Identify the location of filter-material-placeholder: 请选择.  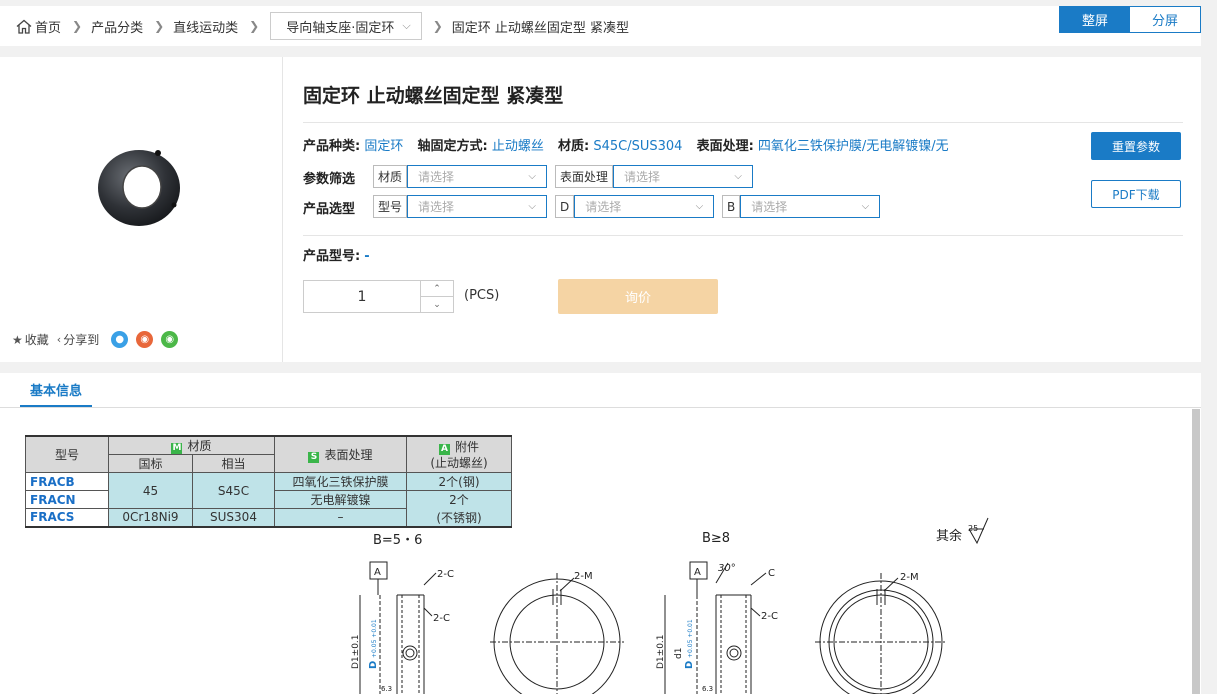
(436, 177).